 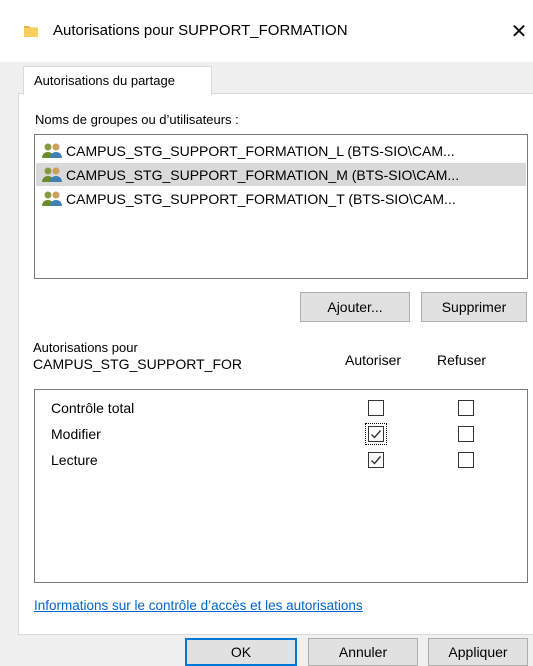 I want to click on close-button: ✕, so click(x=519, y=31).